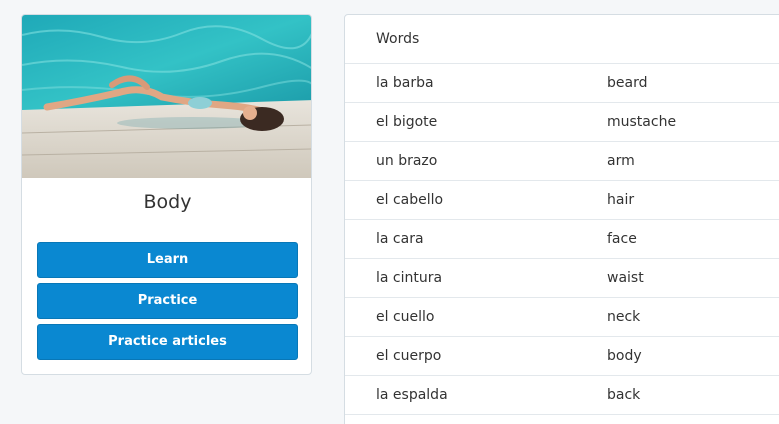 Image resolution: width=779 pixels, height=424 pixels. I want to click on topic-title: Body, so click(167, 202).